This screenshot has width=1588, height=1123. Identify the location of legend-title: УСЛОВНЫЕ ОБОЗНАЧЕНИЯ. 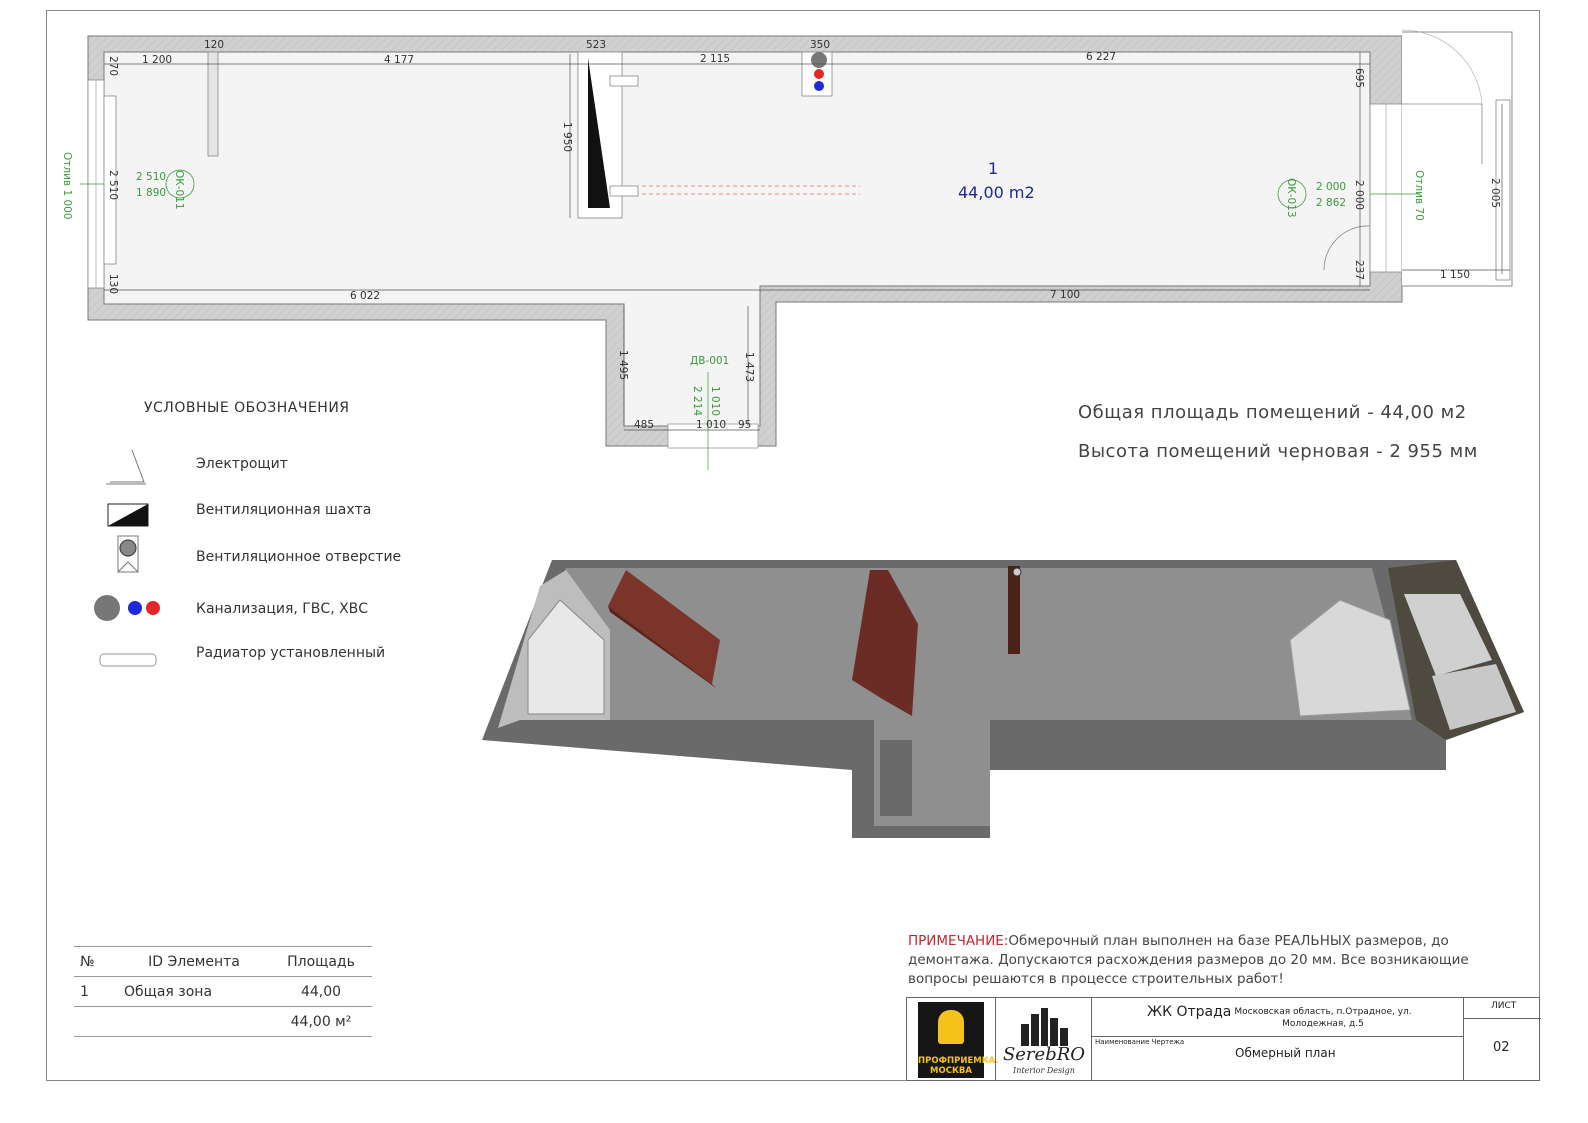
(247, 408).